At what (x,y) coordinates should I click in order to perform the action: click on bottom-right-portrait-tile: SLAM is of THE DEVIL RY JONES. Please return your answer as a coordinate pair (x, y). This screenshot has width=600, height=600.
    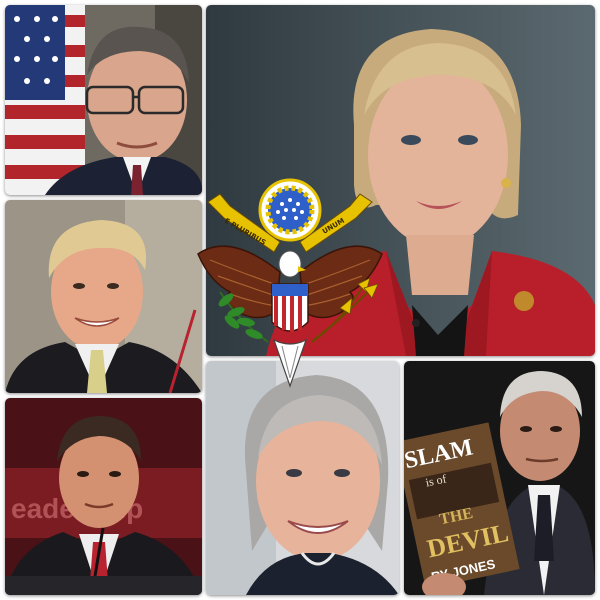
    Looking at the image, I should click on (499, 478).